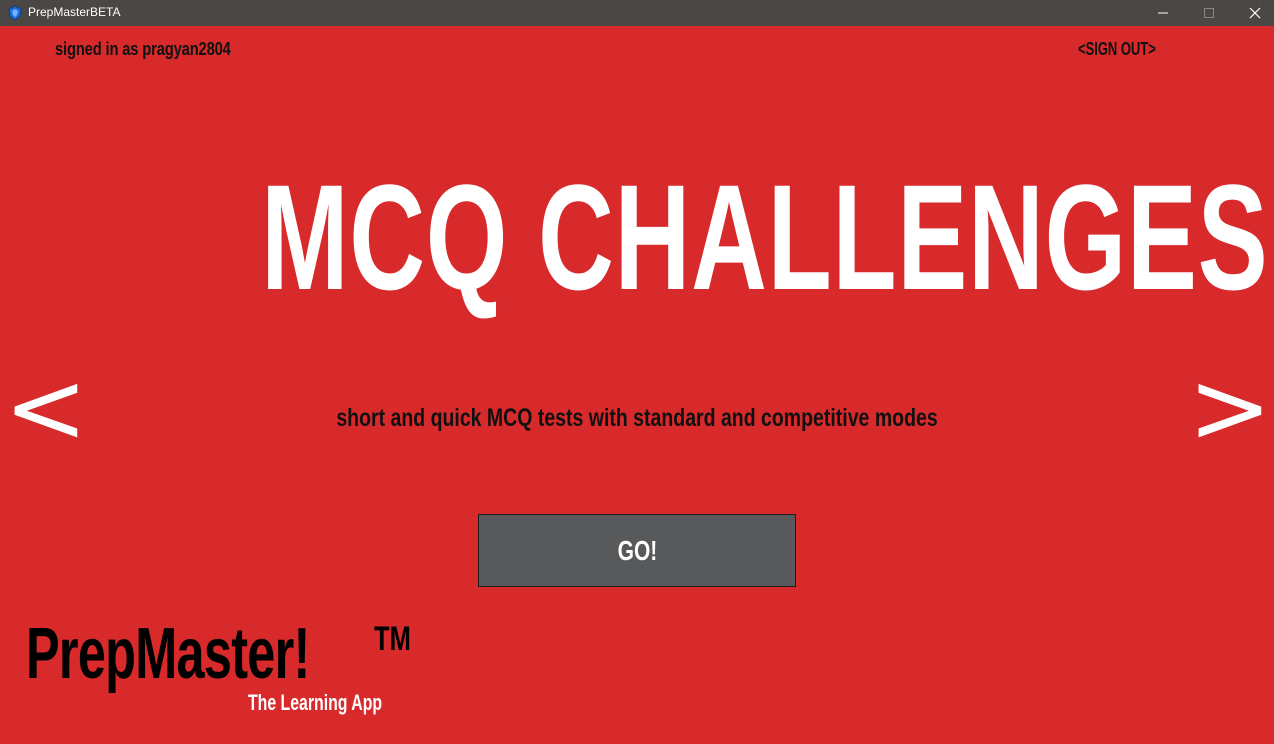  I want to click on window-titlebar: PrepMasterBETA, so click(637, 13).